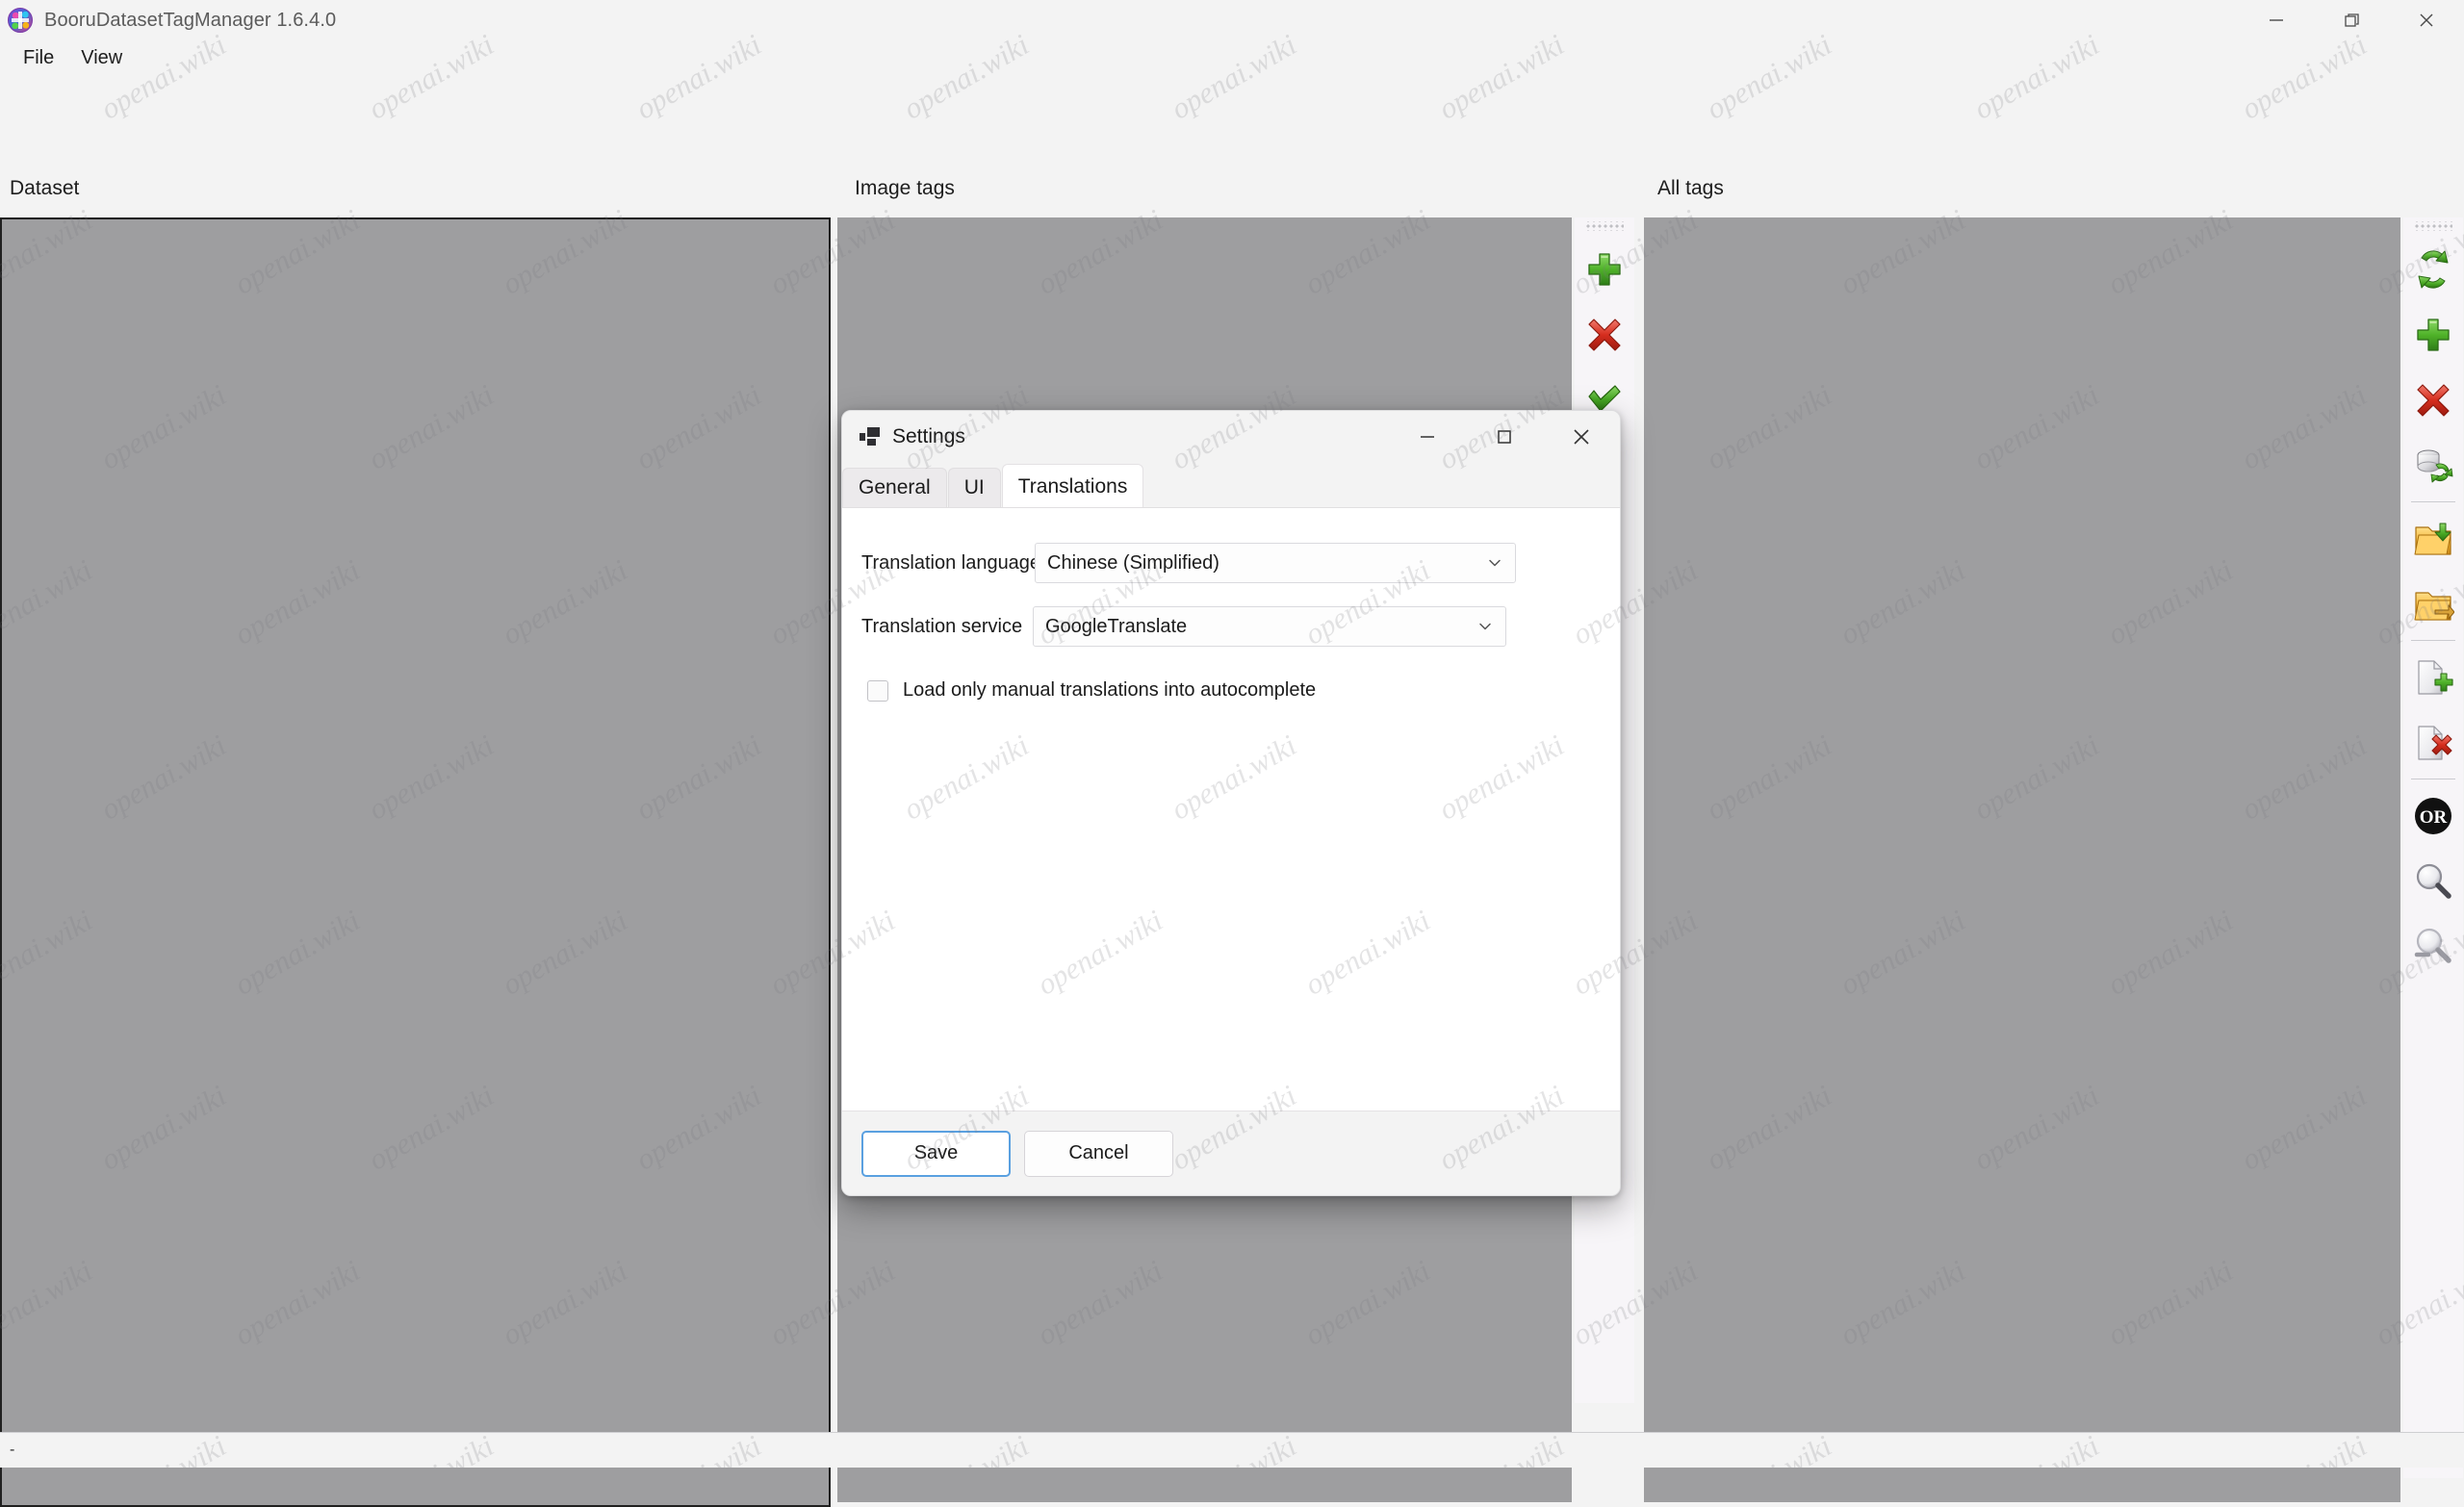 Image resolution: width=2464 pixels, height=1507 pixels. Describe the element at coordinates (944, 563) in the screenshot. I see `translation-language-label: Translation language` at that location.